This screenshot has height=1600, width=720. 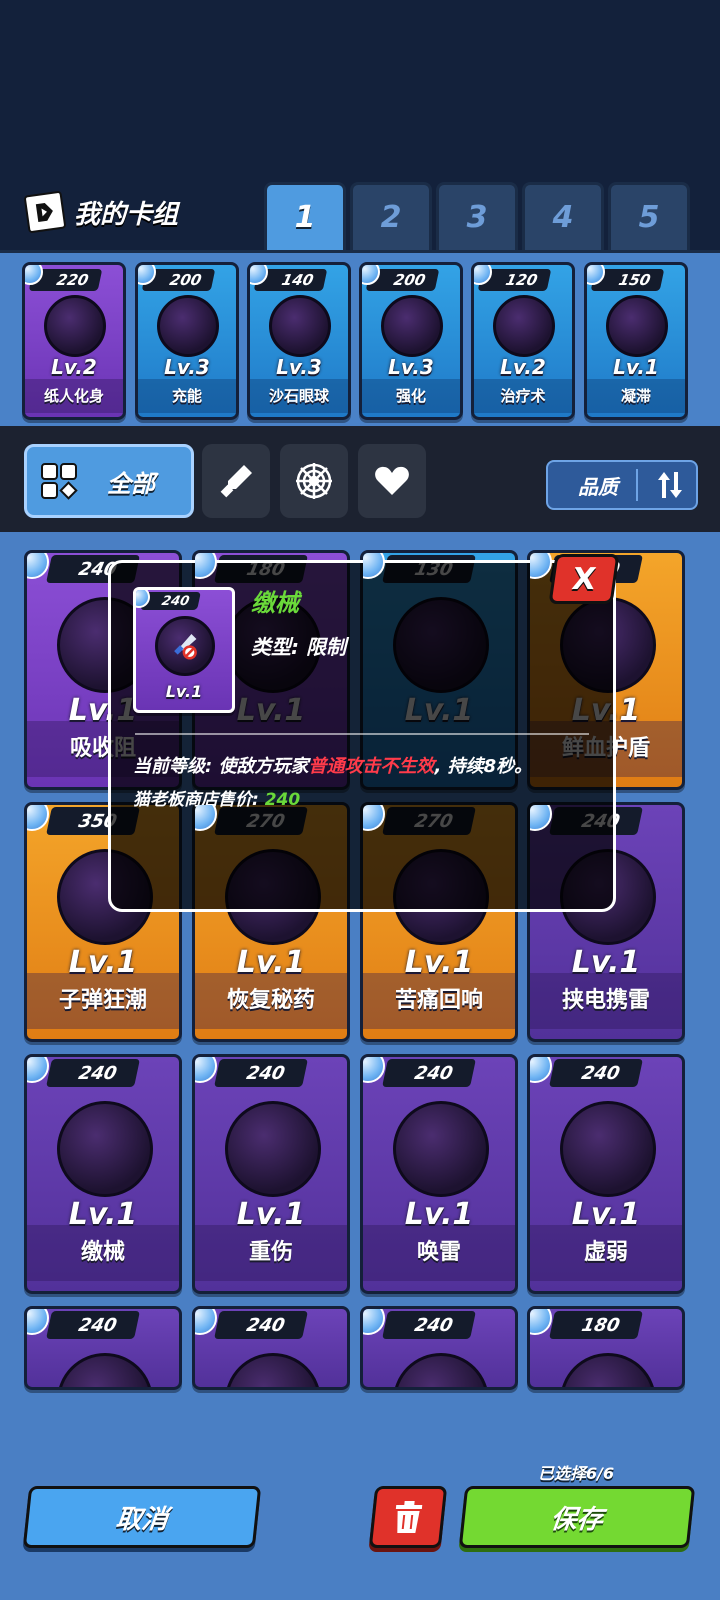 I want to click on cost-tag: 180, so click(x=596, y=1325).